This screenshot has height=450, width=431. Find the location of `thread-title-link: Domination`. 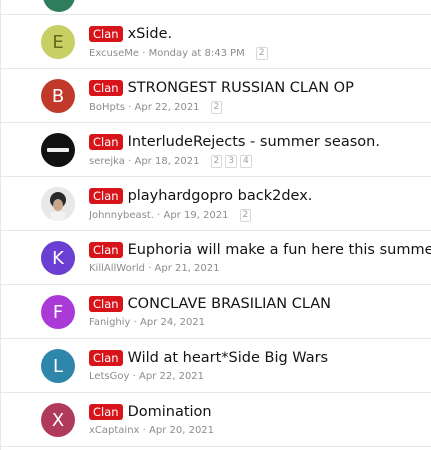

thread-title-link: Domination is located at coordinates (170, 412).